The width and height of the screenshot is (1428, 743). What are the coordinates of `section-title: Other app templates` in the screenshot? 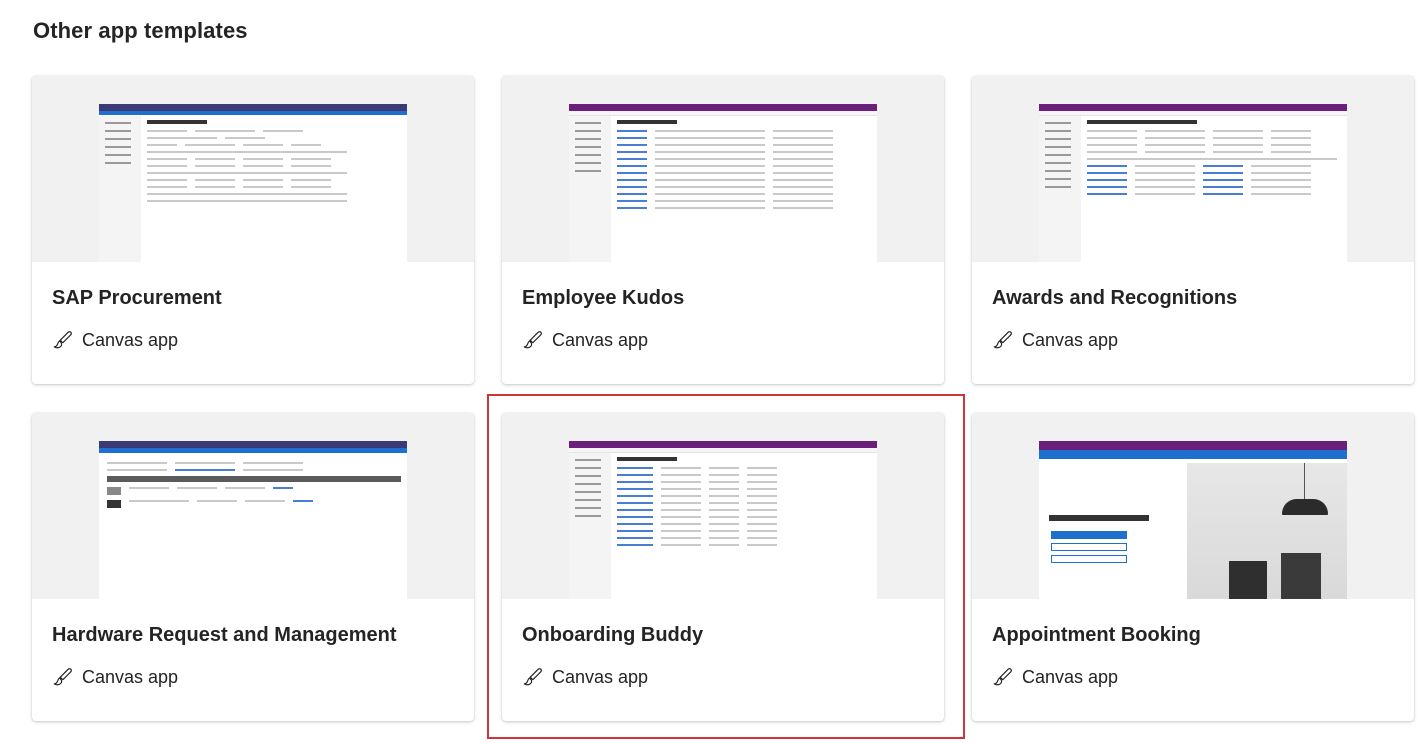 It's located at (140, 30).